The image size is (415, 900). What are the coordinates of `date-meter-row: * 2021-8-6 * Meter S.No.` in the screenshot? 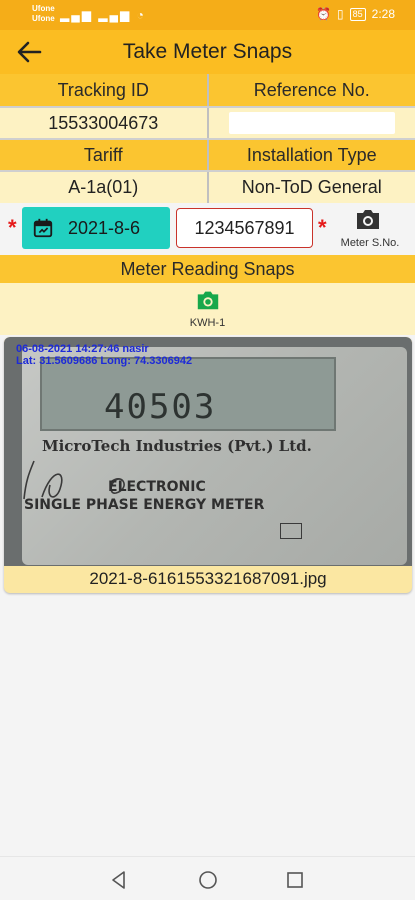 It's located at (207, 228).